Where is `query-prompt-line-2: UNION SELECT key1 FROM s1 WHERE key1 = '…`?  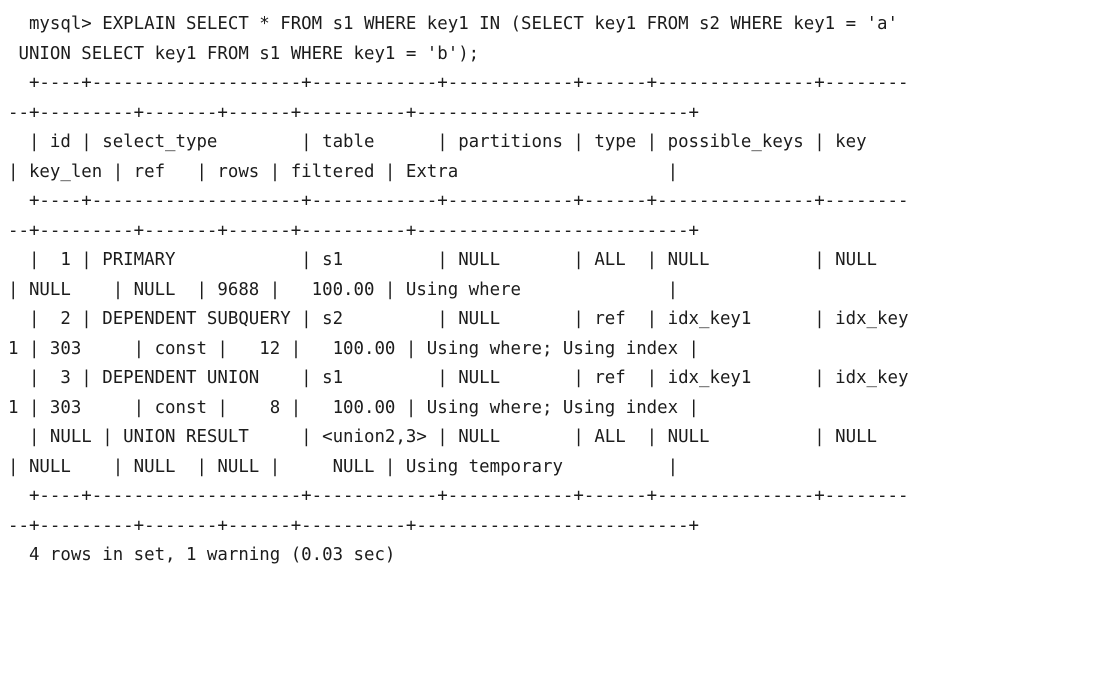
query-prompt-line-2: UNION SELECT key1 FROM s1 WHERE key1 = '… is located at coordinates (244, 53).